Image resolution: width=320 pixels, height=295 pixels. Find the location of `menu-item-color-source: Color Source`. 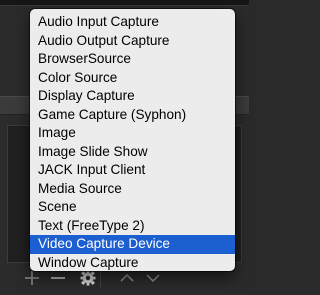

menu-item-color-source: Color Source is located at coordinates (132, 78).